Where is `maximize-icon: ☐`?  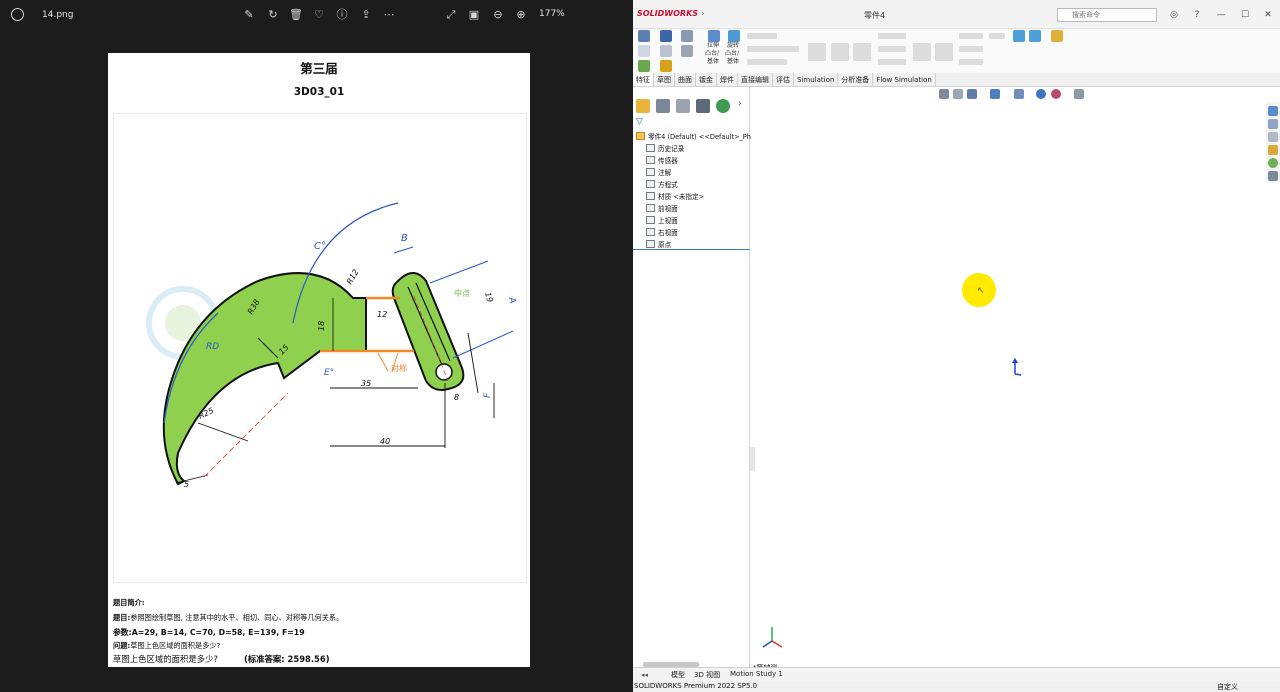 maximize-icon: ☐ is located at coordinates (1245, 15).